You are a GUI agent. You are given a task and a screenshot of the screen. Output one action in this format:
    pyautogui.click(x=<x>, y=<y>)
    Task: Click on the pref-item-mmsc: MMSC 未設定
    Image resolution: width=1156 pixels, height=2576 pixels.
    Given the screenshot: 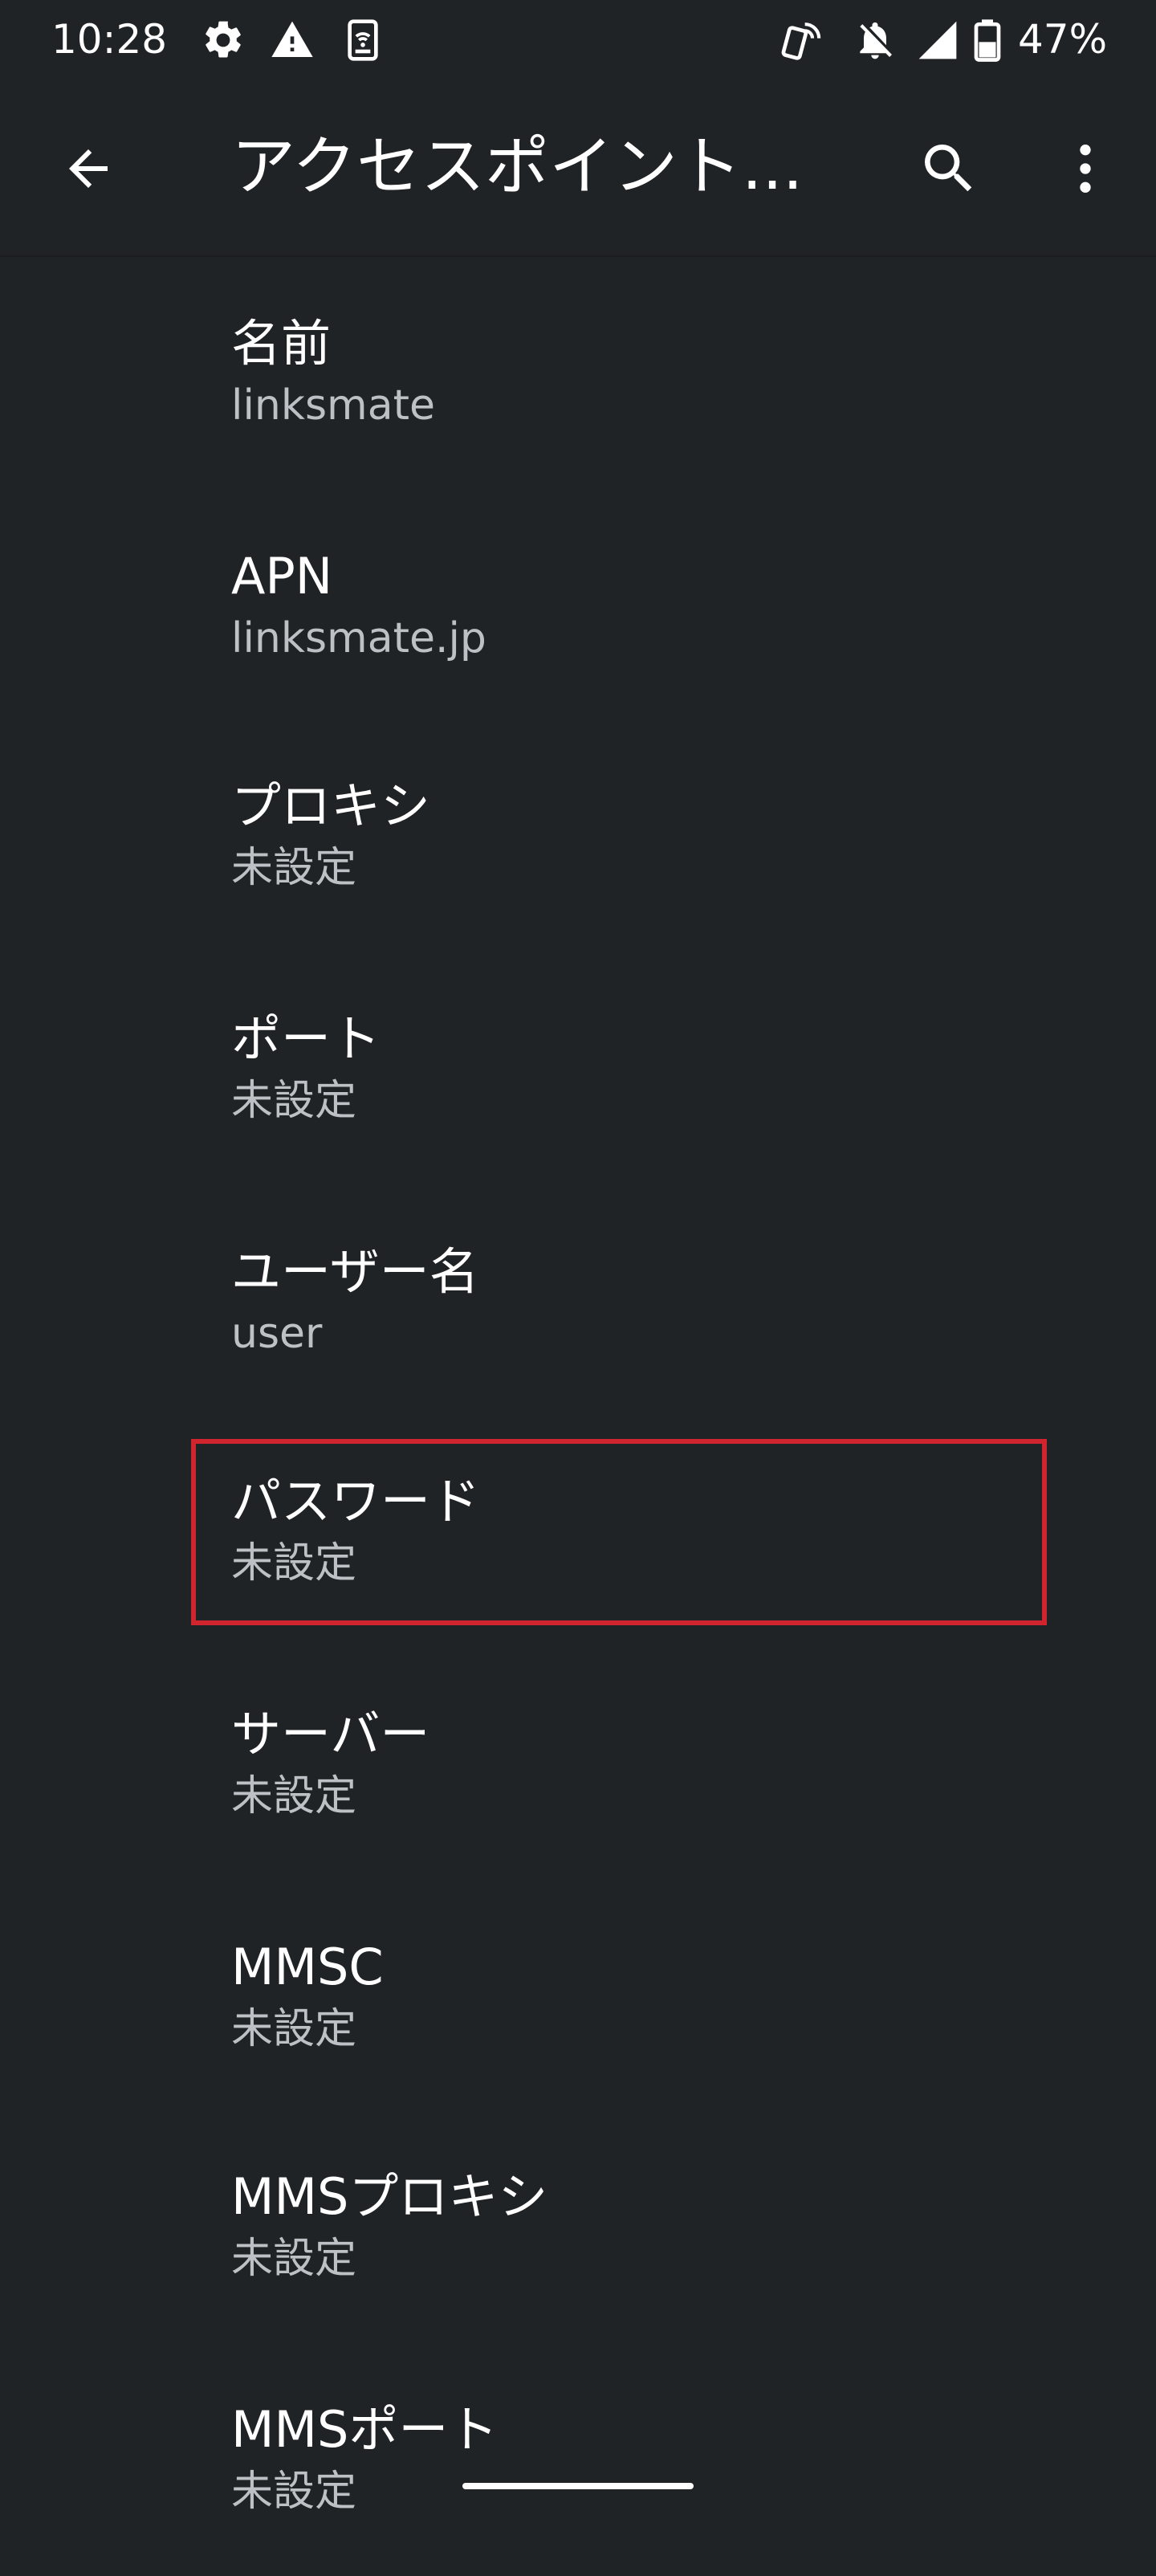 What is the action you would take?
    pyautogui.click(x=578, y=1997)
    